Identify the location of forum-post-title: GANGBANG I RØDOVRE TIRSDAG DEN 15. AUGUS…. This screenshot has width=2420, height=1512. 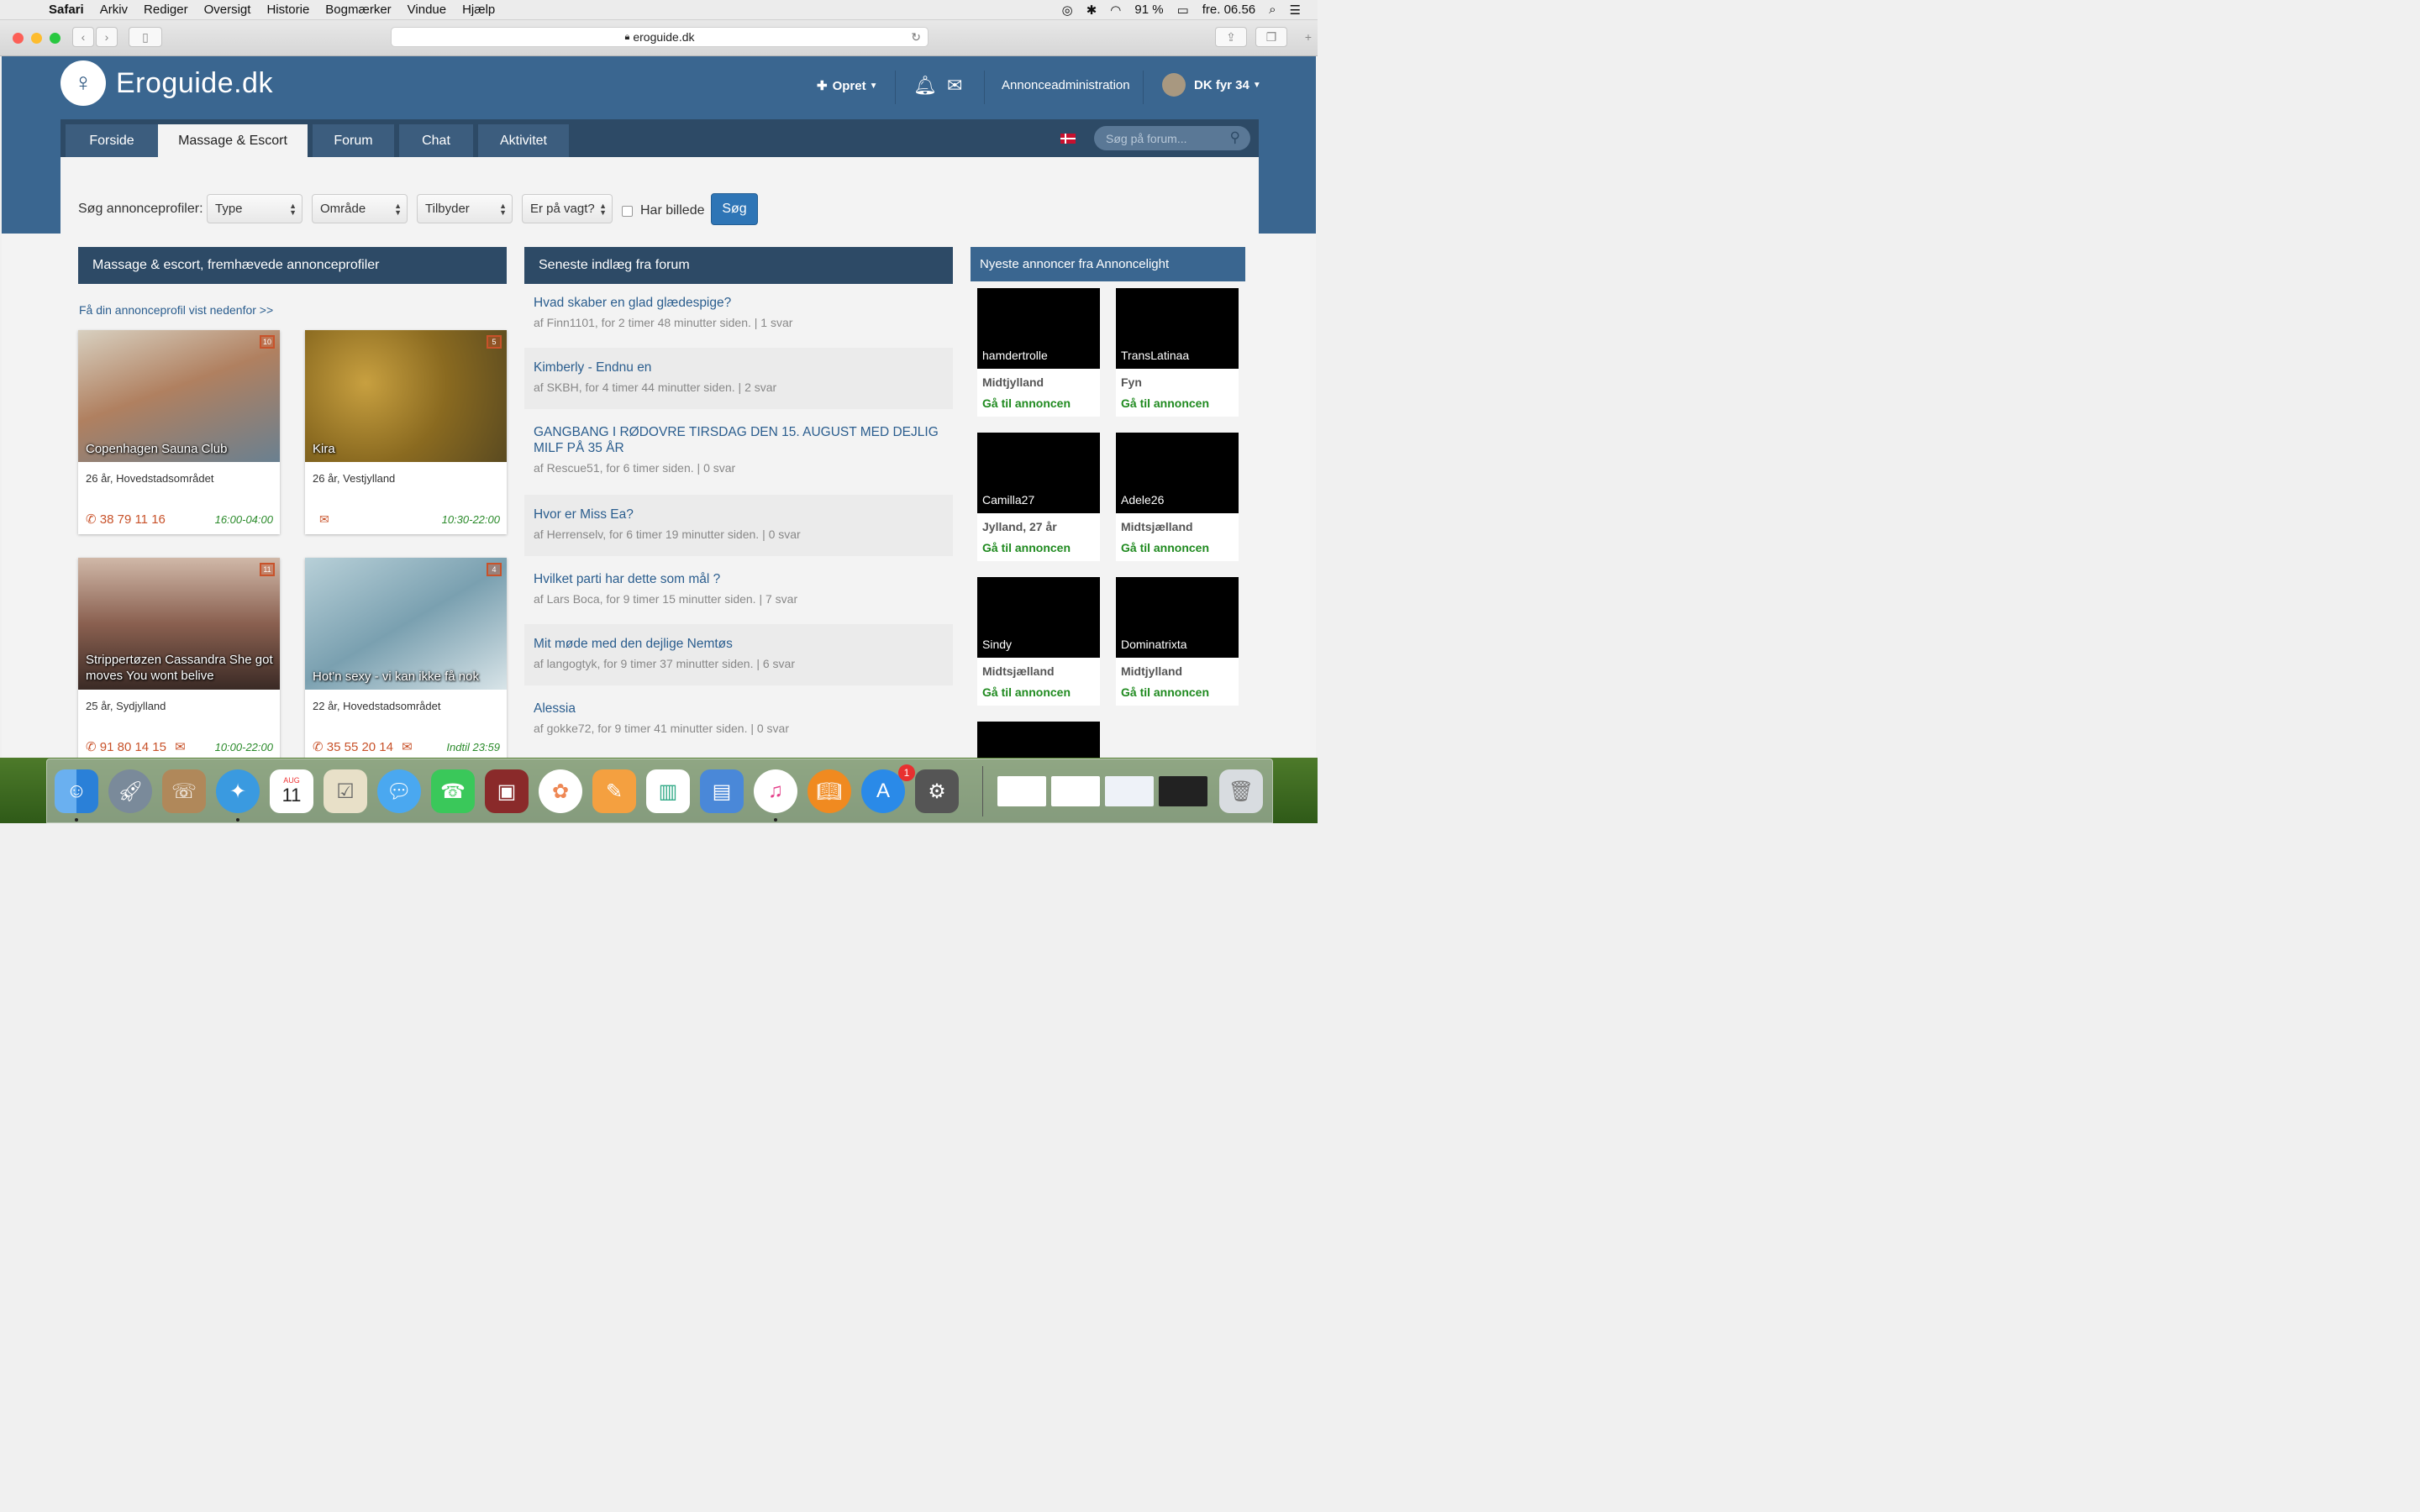
(739, 440).